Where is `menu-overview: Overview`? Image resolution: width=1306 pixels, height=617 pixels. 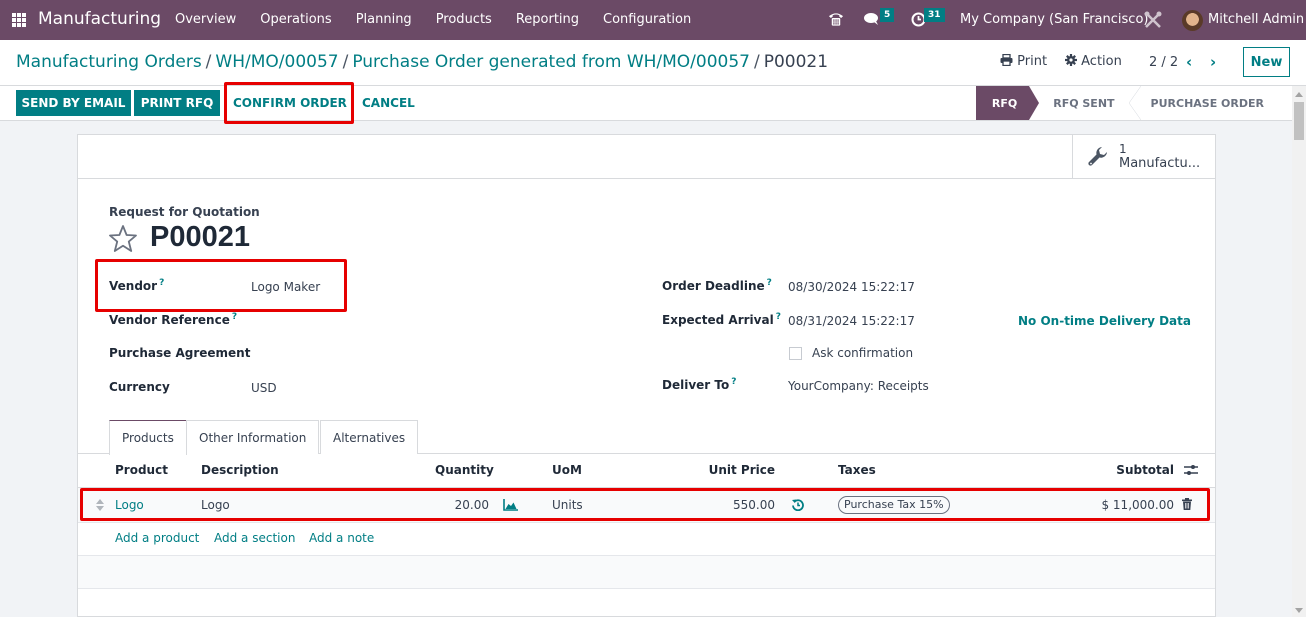
menu-overview: Overview is located at coordinates (205, 19).